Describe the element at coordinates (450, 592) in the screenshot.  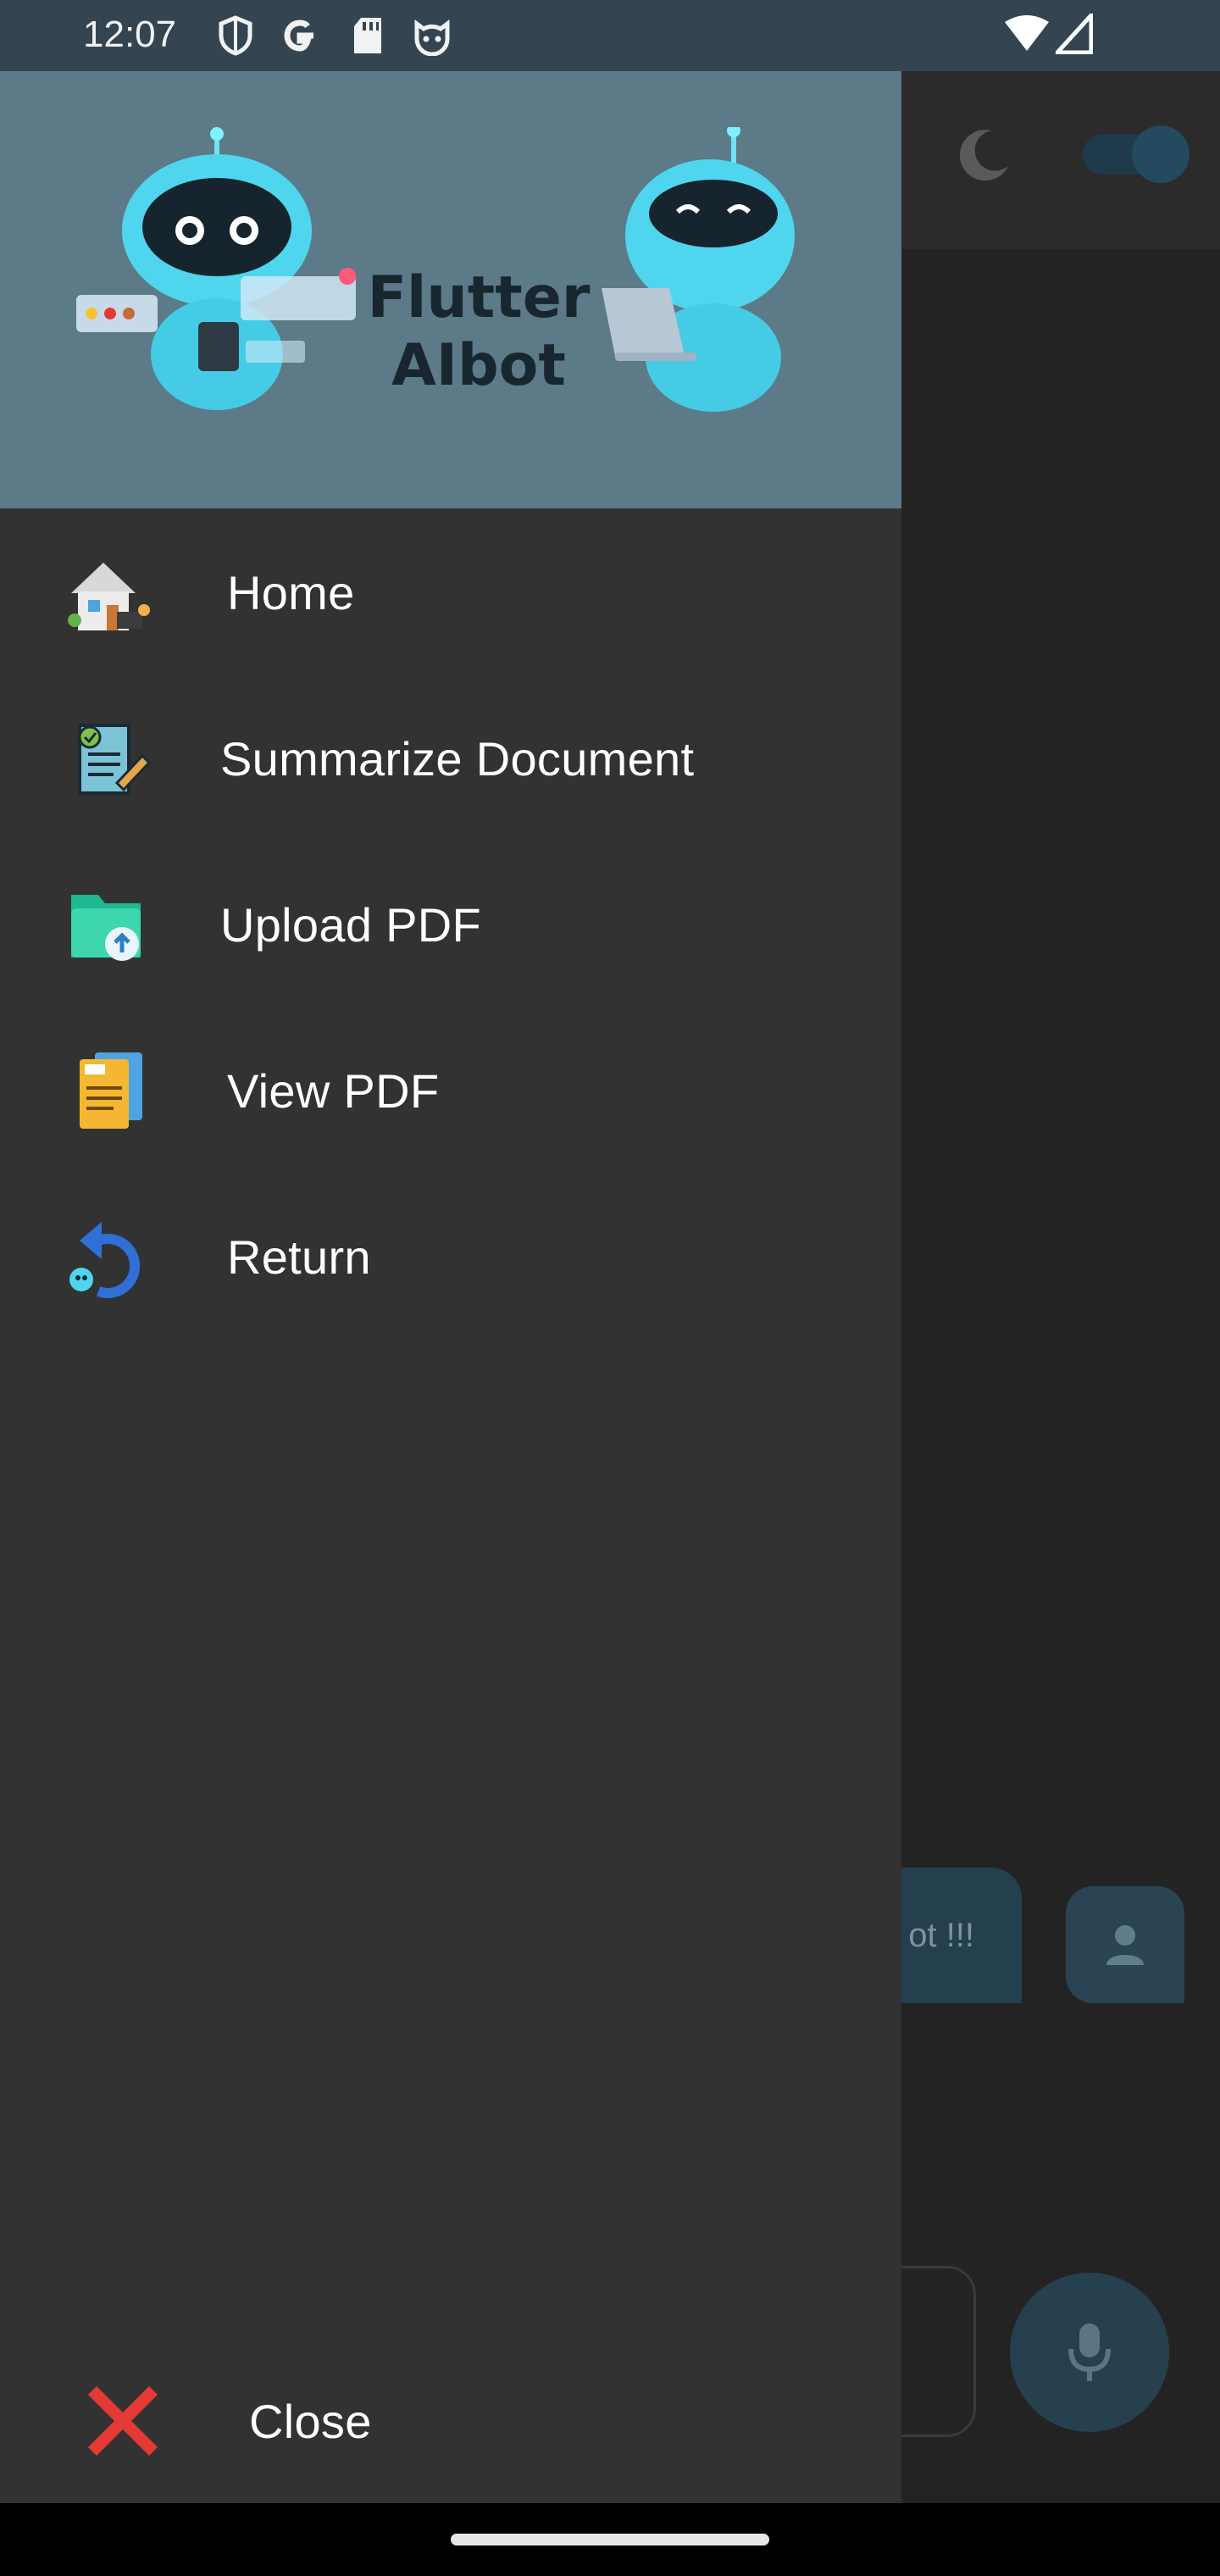
I see `drawer-item-home: Home` at that location.